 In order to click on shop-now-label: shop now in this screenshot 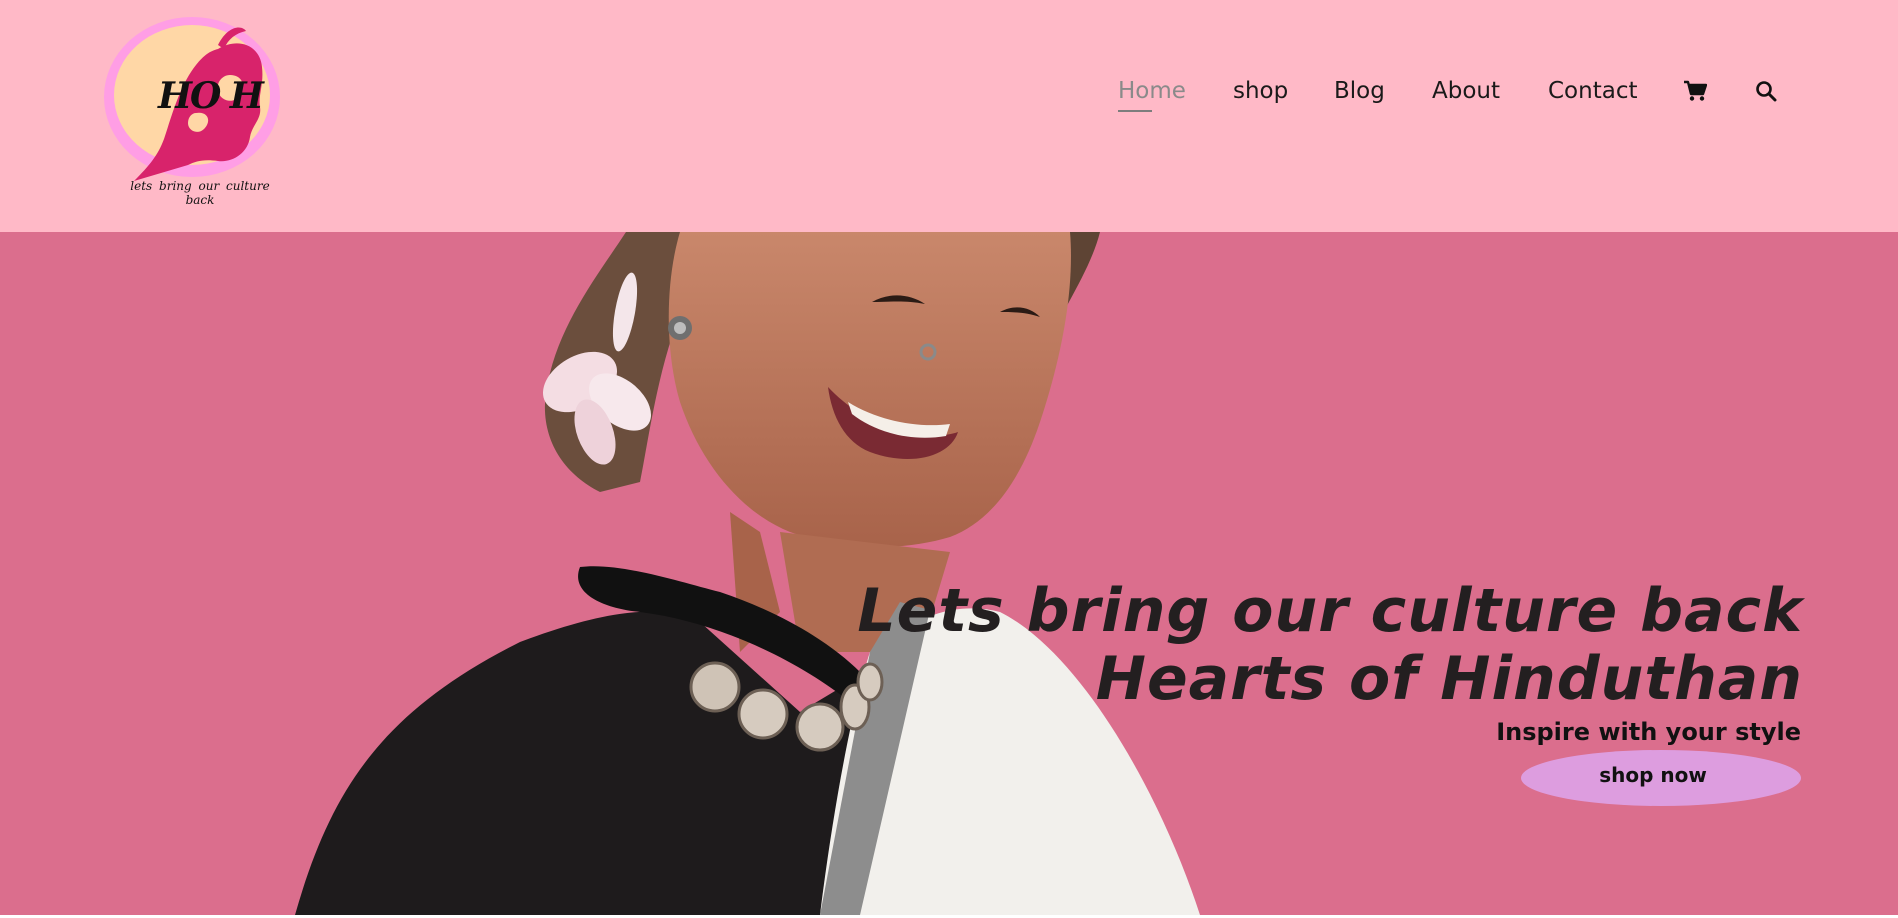, I will do `click(1653, 775)`.